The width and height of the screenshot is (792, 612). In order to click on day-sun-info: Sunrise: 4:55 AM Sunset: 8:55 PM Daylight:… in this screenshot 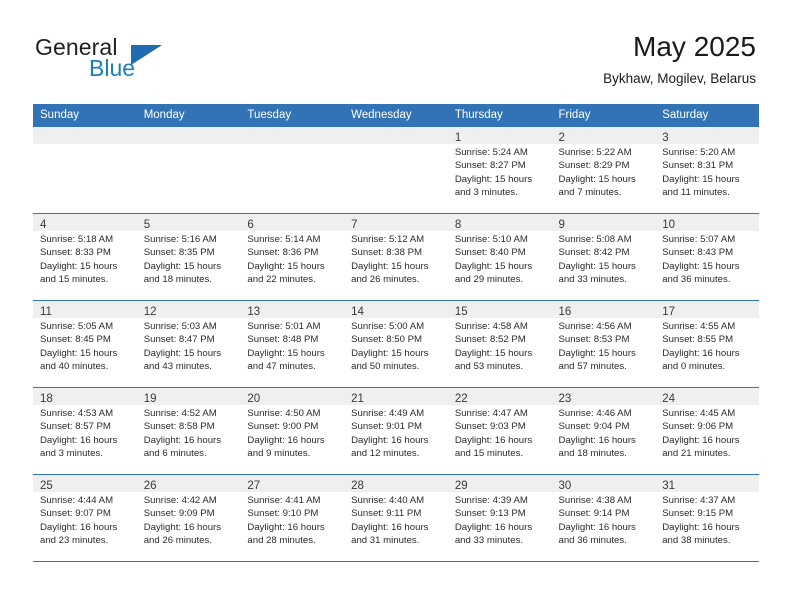, I will do `click(707, 346)`.